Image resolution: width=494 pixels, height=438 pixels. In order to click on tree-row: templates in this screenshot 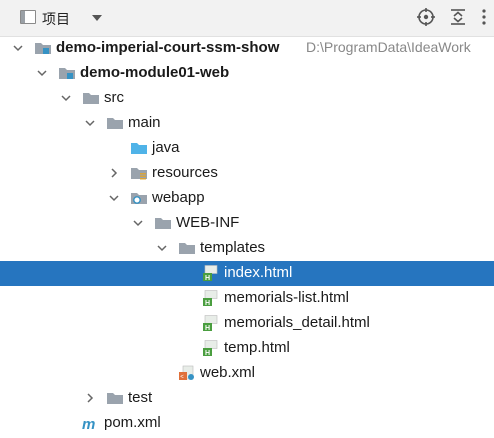, I will do `click(247, 248)`.